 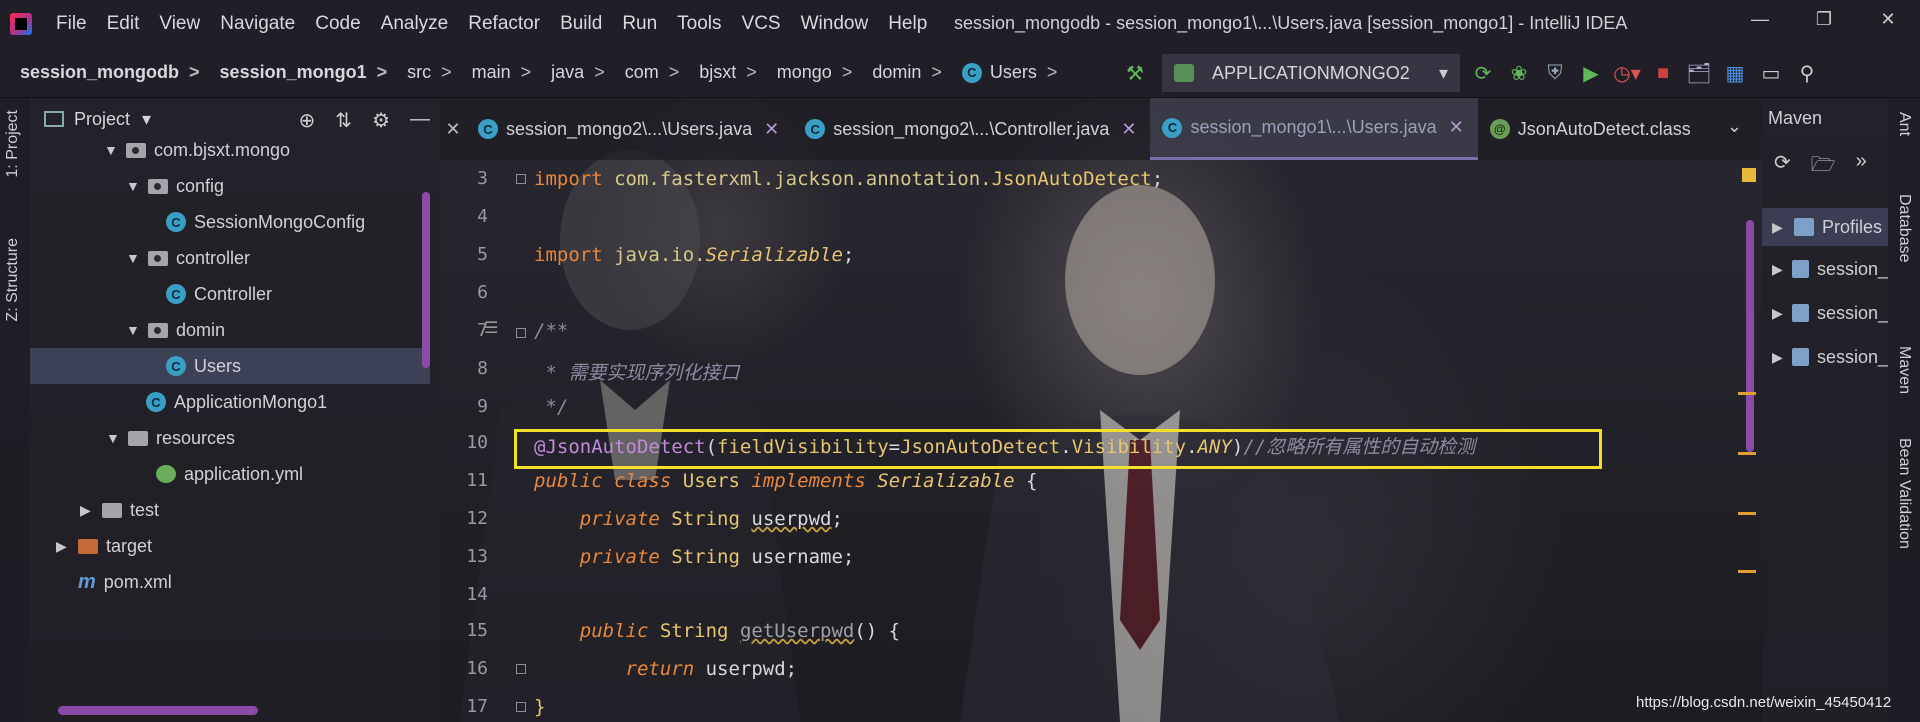 I want to click on tree-item-folder: ▼ config, so click(x=230, y=186).